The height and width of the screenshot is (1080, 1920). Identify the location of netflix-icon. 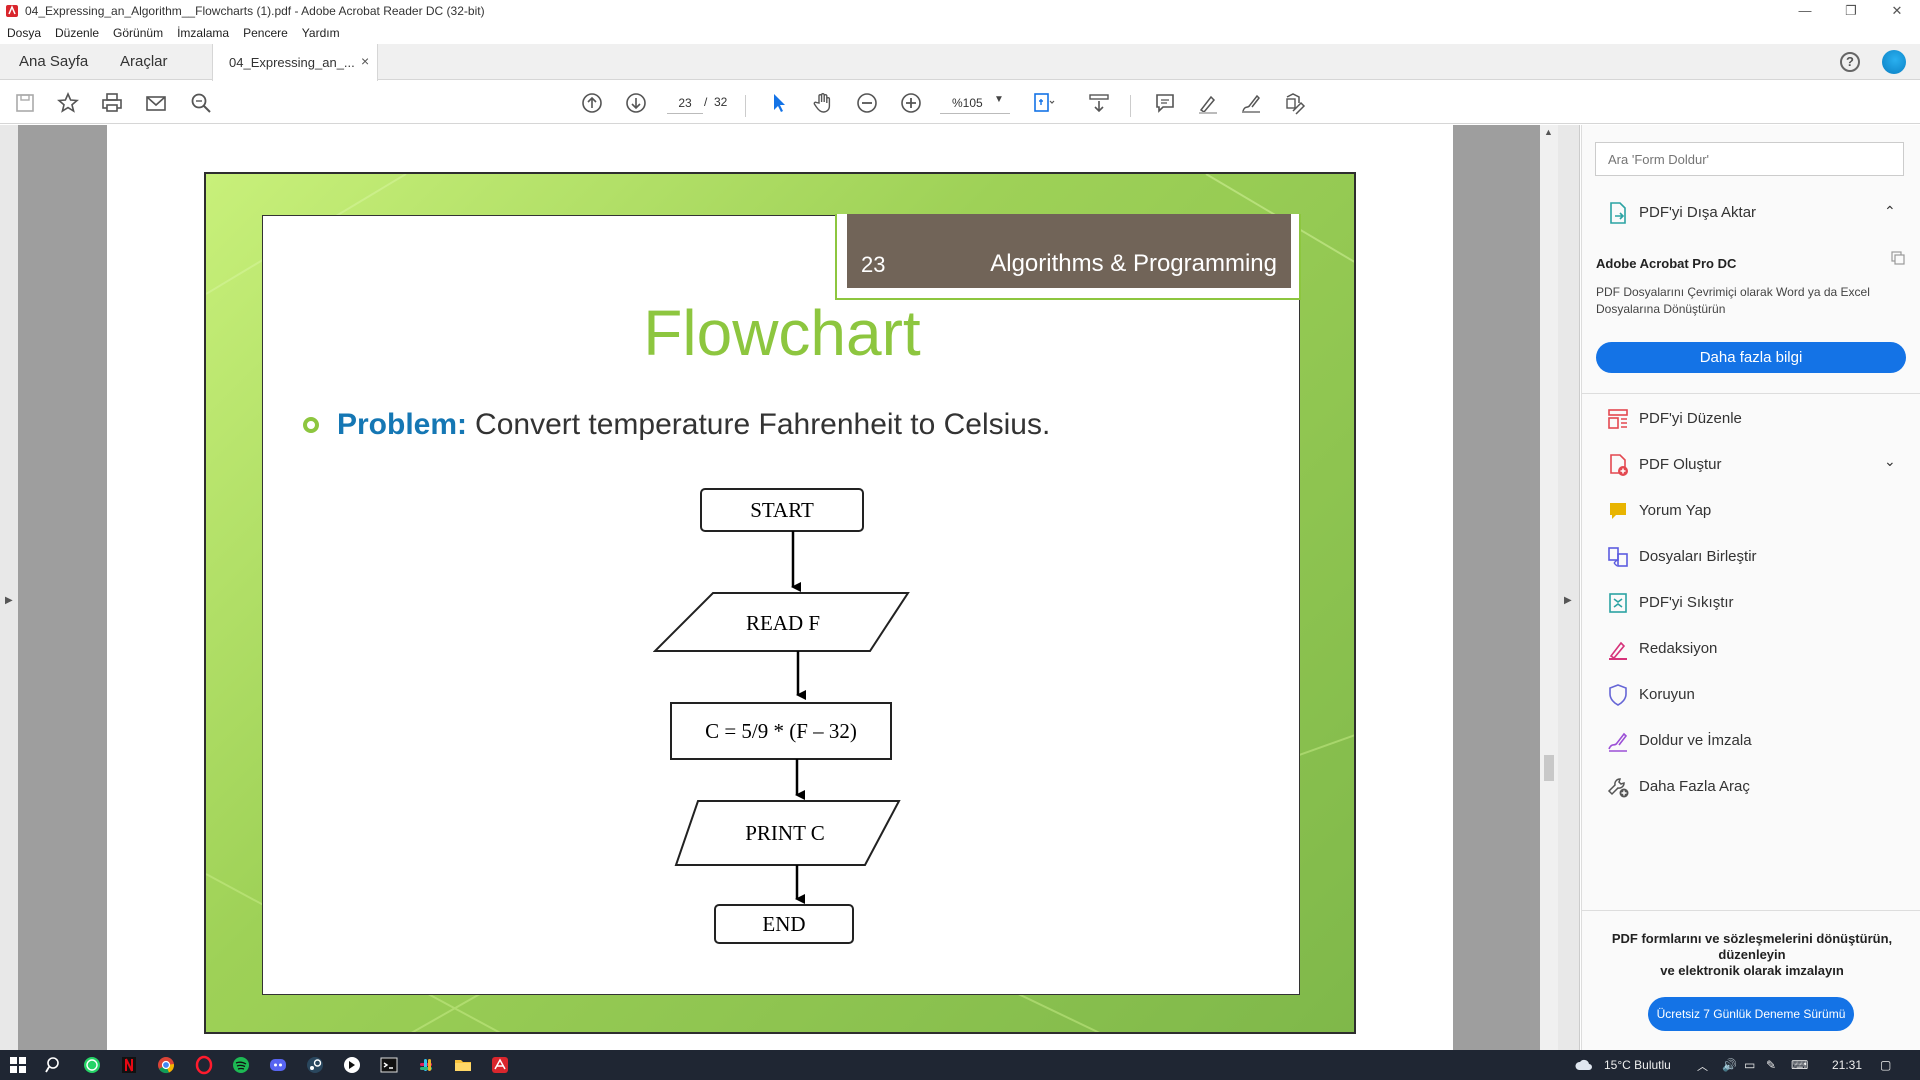
(129, 1065).